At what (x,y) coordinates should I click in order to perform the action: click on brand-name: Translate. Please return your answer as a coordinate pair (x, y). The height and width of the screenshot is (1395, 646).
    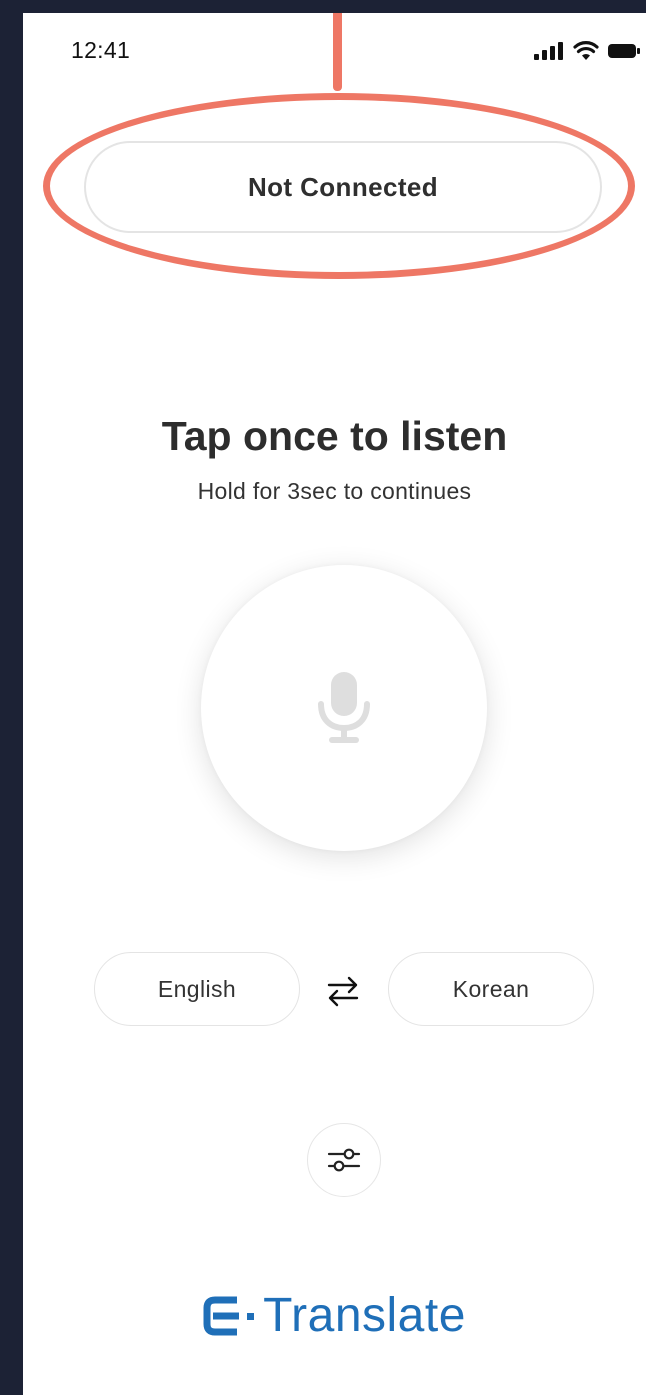
    Looking at the image, I should click on (364, 1315).